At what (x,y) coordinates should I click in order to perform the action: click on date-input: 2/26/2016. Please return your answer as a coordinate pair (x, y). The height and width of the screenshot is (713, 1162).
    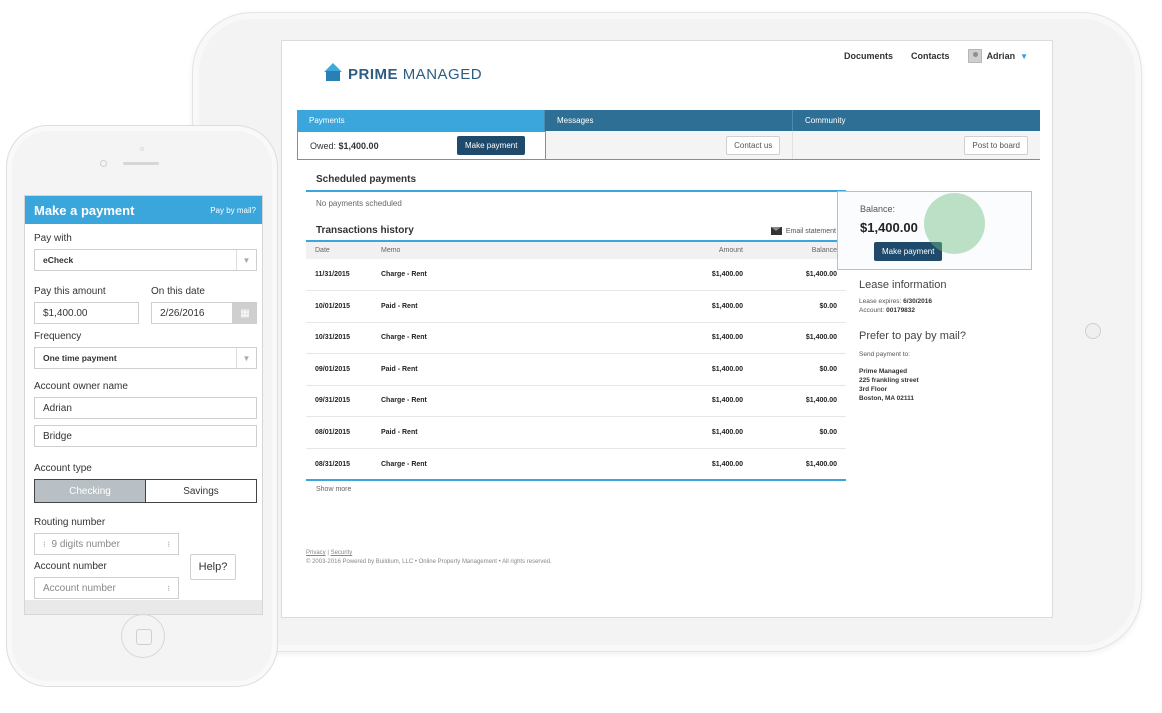
    Looking at the image, I should click on (192, 313).